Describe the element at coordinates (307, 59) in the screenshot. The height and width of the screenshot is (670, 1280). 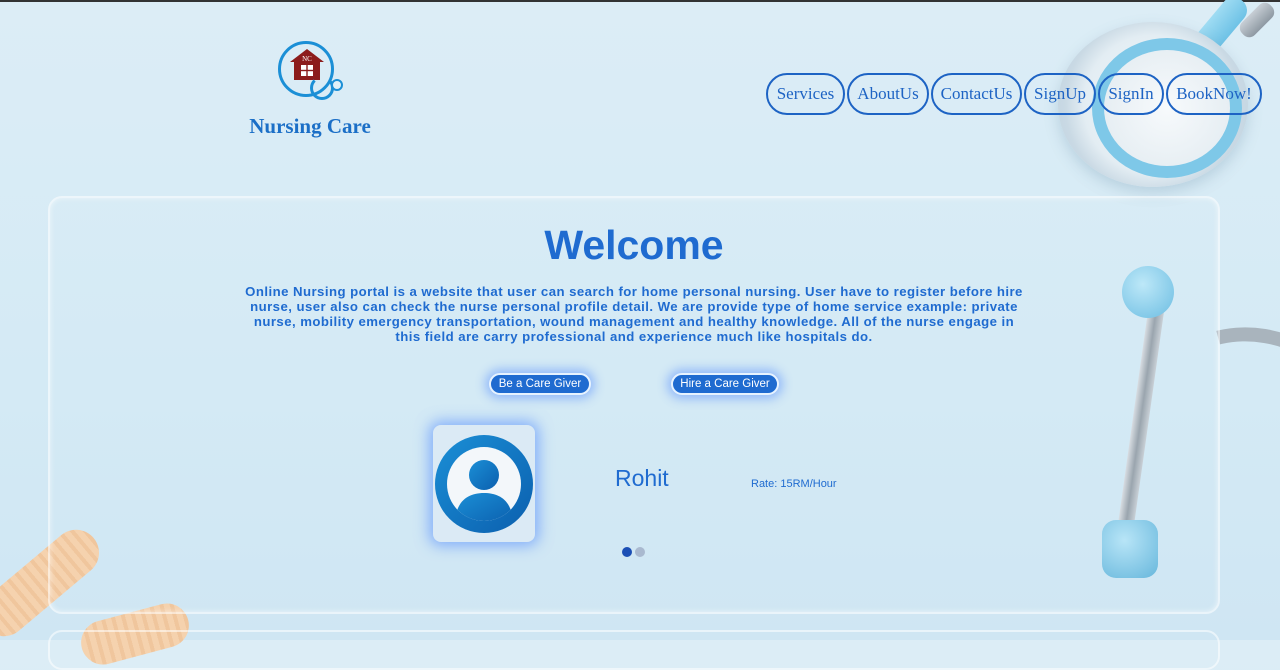
I see `logo-initials: NC` at that location.